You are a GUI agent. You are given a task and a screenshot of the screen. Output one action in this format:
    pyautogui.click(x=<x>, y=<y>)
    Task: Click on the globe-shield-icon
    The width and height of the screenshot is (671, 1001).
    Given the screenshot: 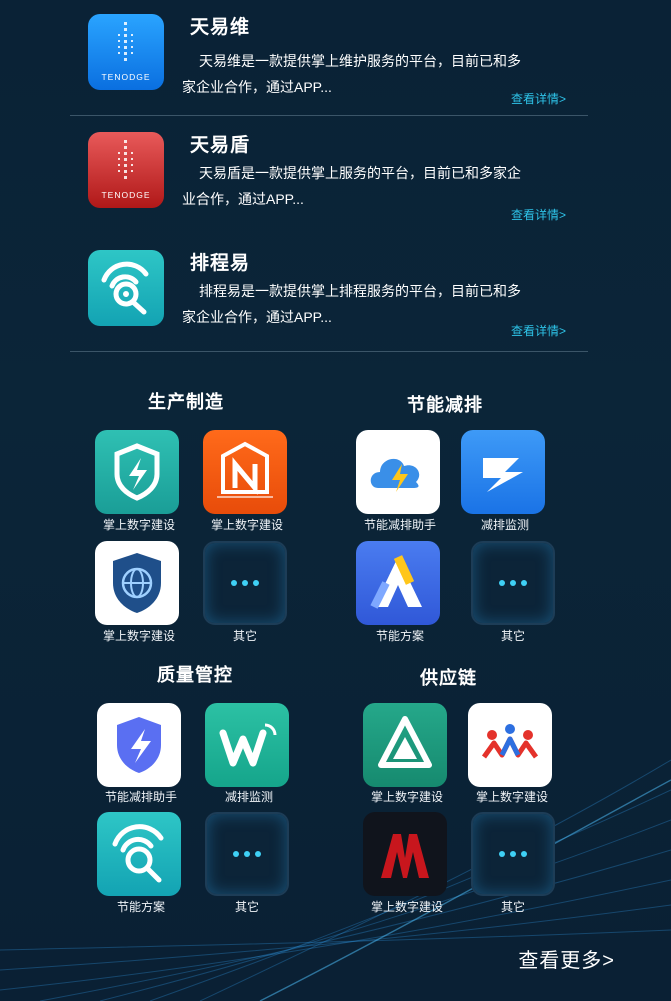 What is the action you would take?
    pyautogui.click(x=137, y=583)
    